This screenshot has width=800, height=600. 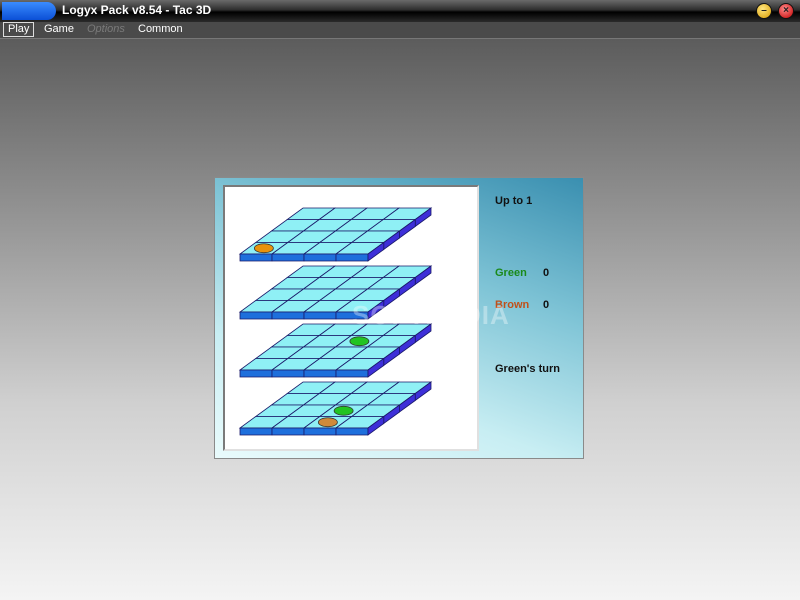 I want to click on menu-options: Options, so click(x=106, y=29).